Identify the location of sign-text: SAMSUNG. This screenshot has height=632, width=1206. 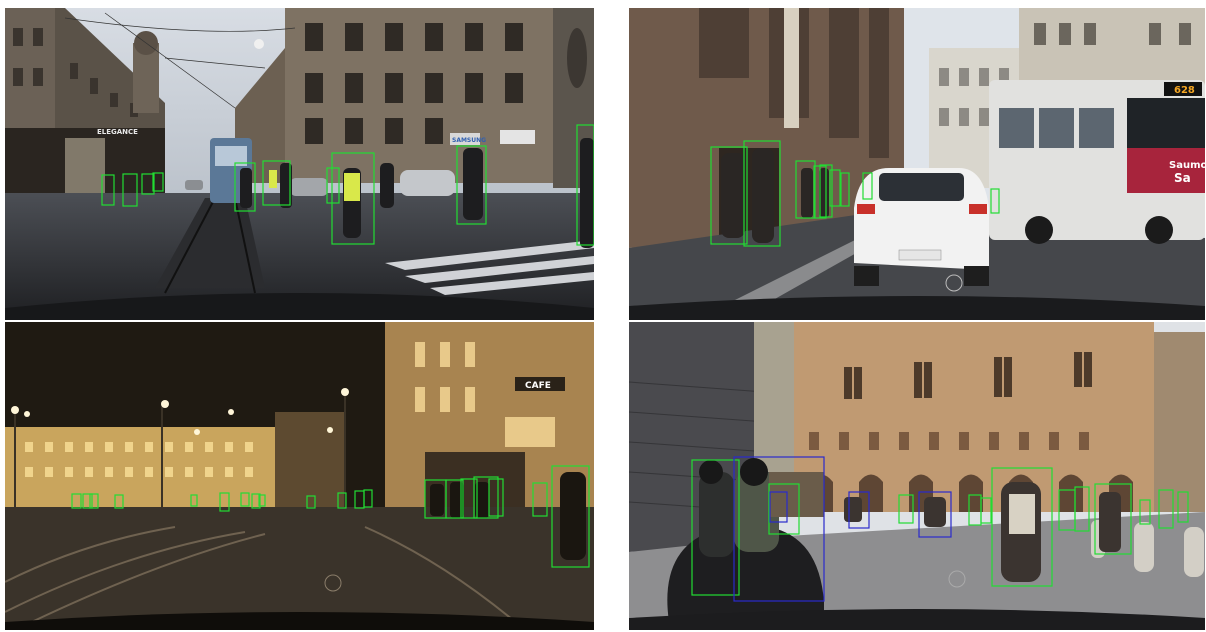
(469, 140).